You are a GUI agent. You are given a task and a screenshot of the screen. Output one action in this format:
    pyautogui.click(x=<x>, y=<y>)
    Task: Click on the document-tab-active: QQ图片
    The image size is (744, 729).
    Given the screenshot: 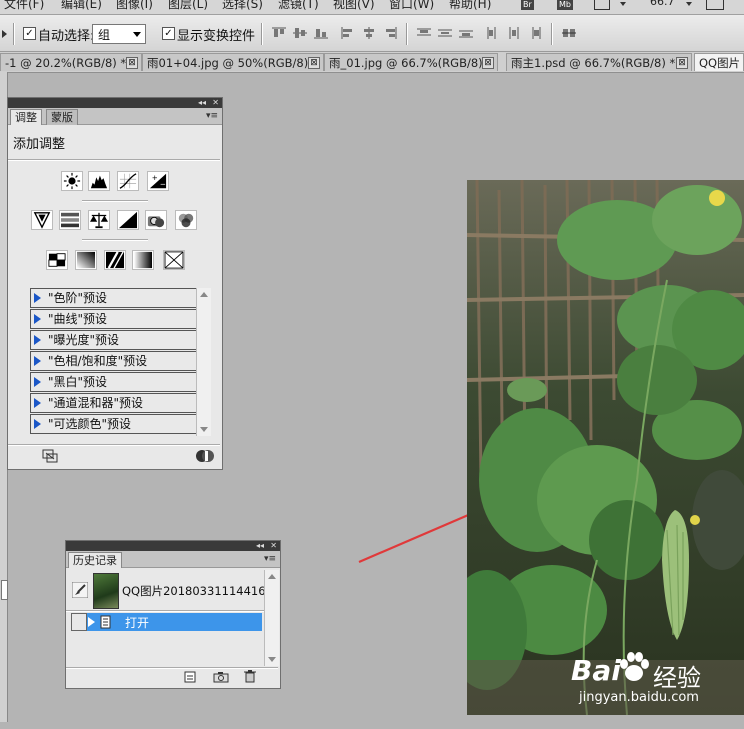 What is the action you would take?
    pyautogui.click(x=719, y=62)
    